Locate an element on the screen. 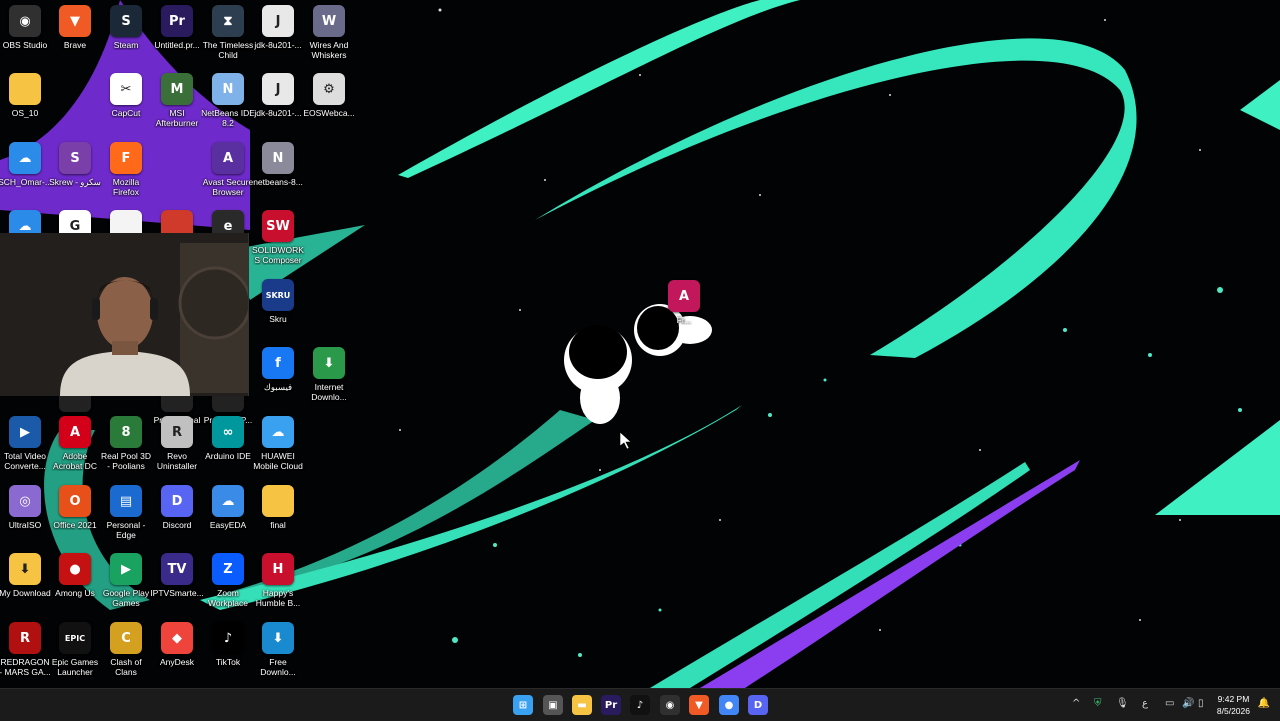  desktop-icon: f فيسبوك is located at coordinates (278, 381).